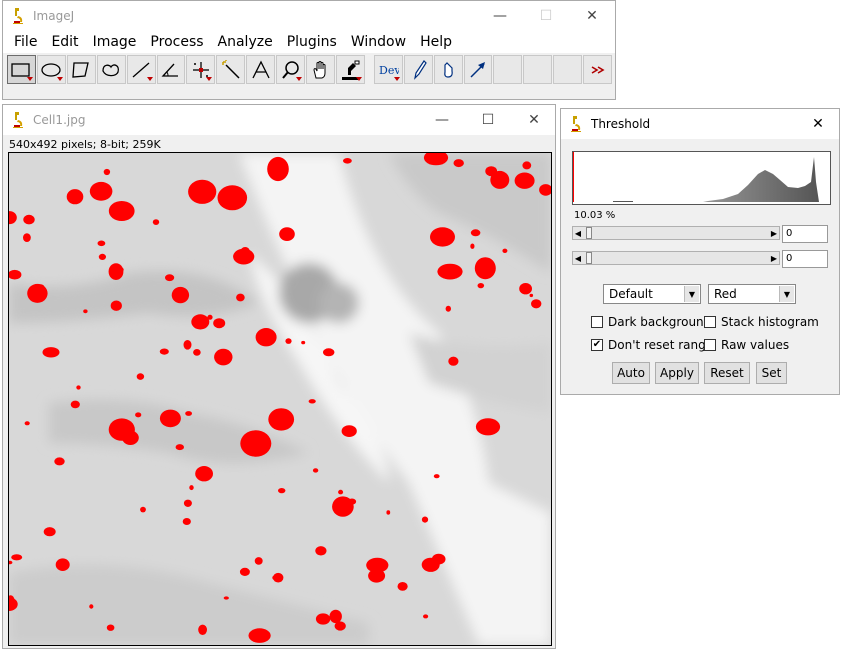 This screenshot has height=649, width=842. I want to click on magnifier-tool-button, so click(291, 69).